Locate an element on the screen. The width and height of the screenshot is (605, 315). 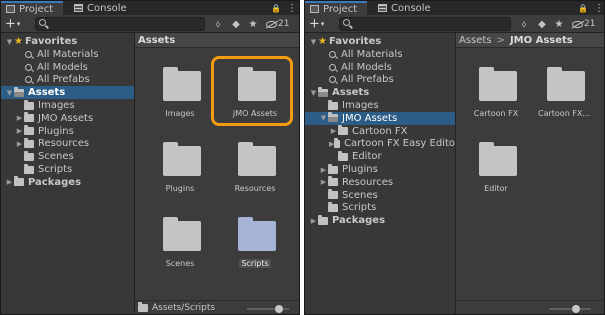
tab-label: Console is located at coordinates (411, 8).